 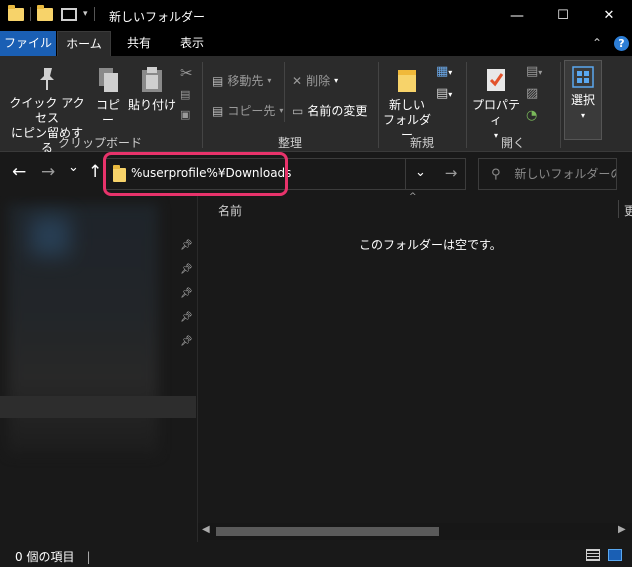 What do you see at coordinates (85, 14) in the screenshot?
I see `customize-toolbar-icon: ▾` at bounding box center [85, 14].